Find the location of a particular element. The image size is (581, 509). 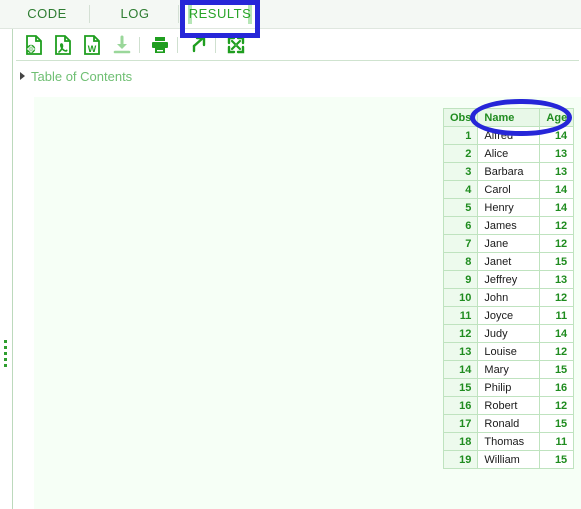

table-row: 9 Jeffrey 13 is located at coordinates (508, 279).